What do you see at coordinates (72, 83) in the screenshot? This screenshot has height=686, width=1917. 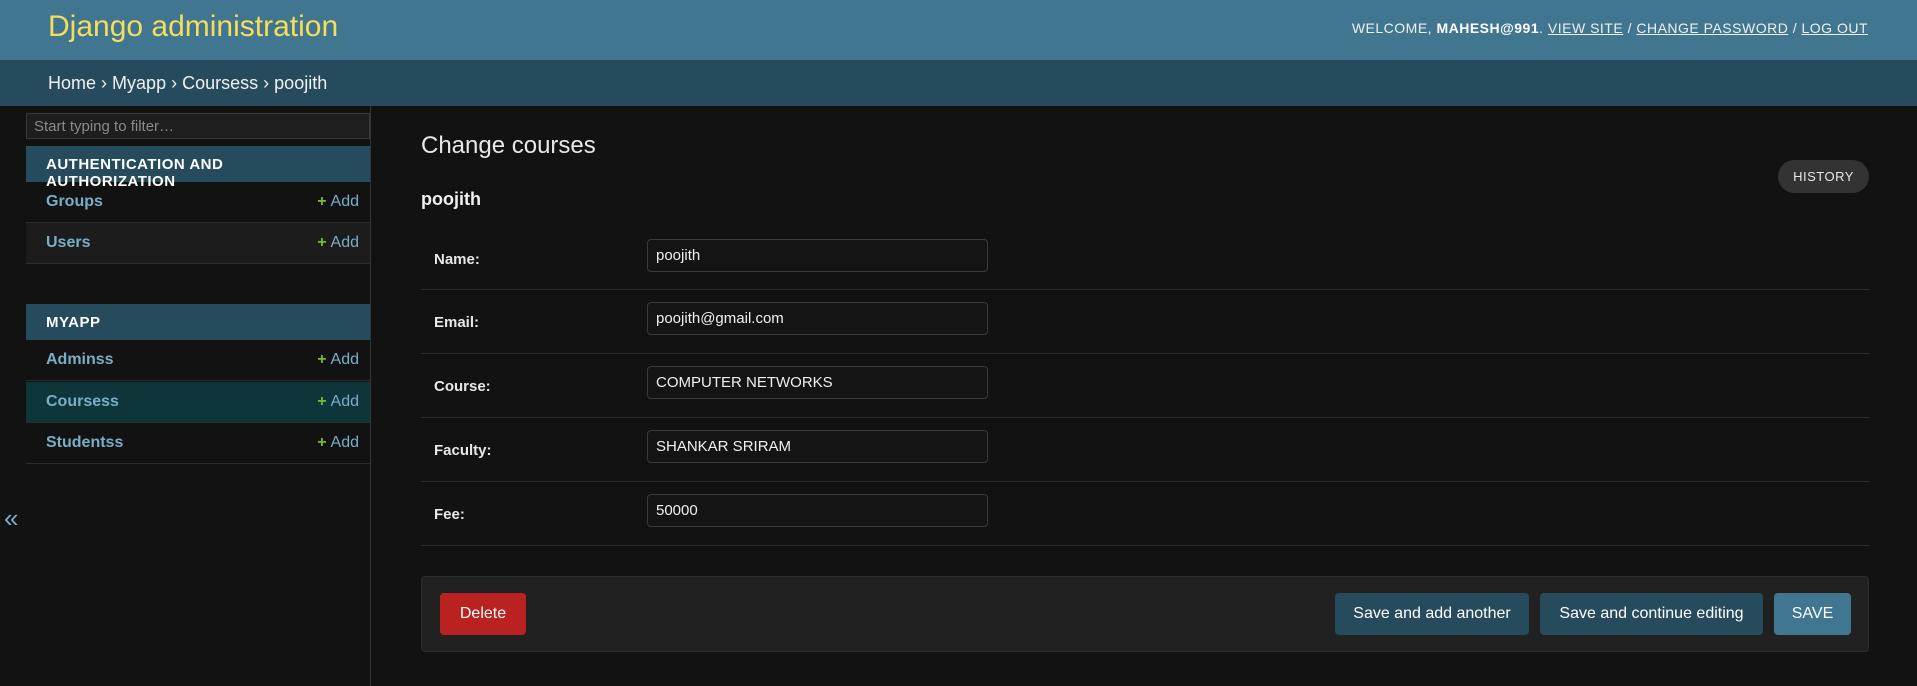 I see `breadcrumb-home: Home` at bounding box center [72, 83].